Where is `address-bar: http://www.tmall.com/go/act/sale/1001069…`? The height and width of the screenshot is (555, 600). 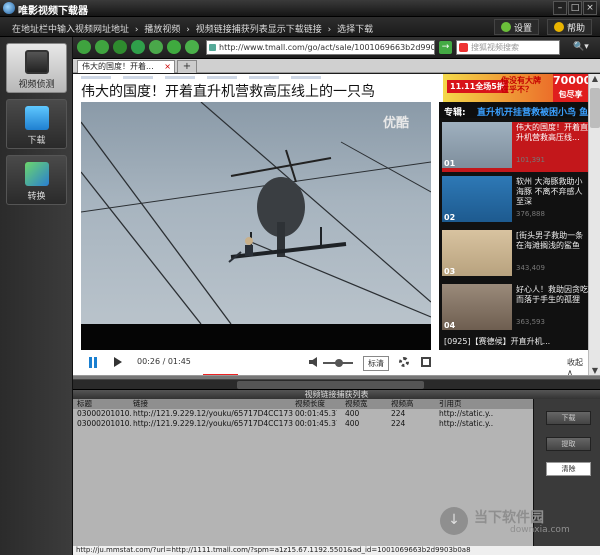
address-bar: http://www.tmall.com/go/act/sale/1001069… is located at coordinates (320, 47).